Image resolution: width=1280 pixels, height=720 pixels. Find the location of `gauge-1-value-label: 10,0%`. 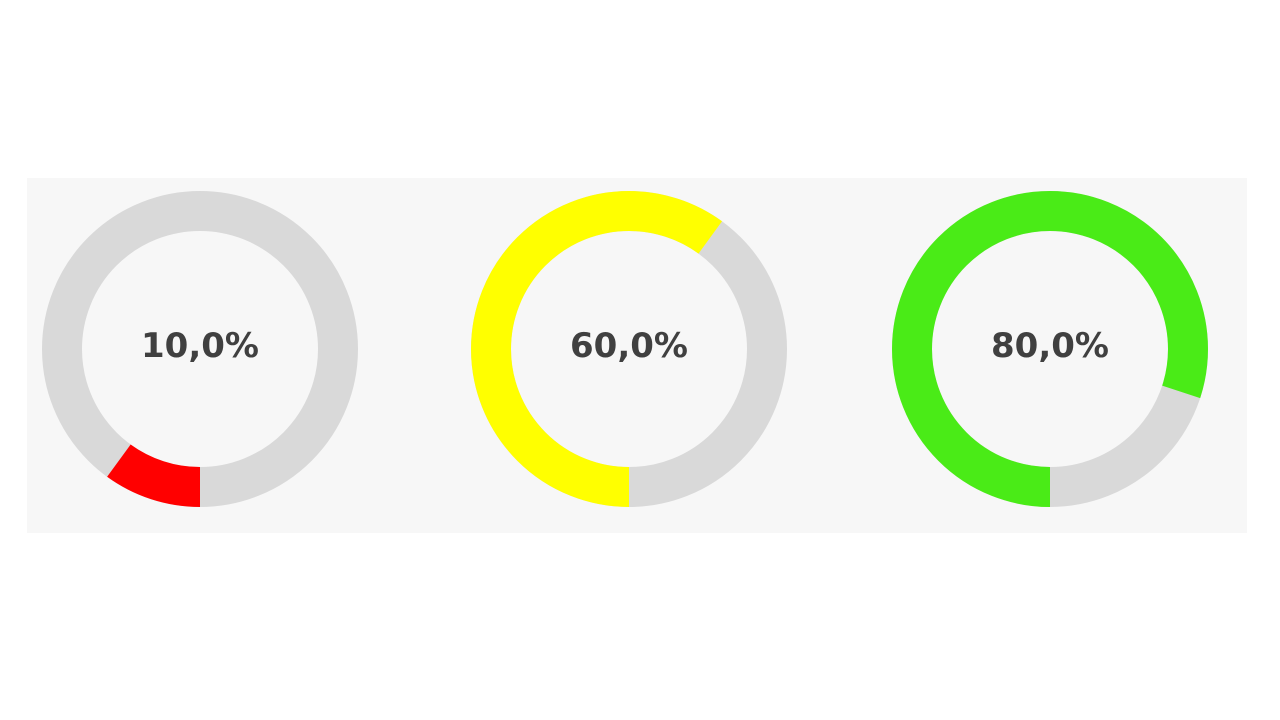

gauge-1-value-label: 10,0% is located at coordinates (200, 346).